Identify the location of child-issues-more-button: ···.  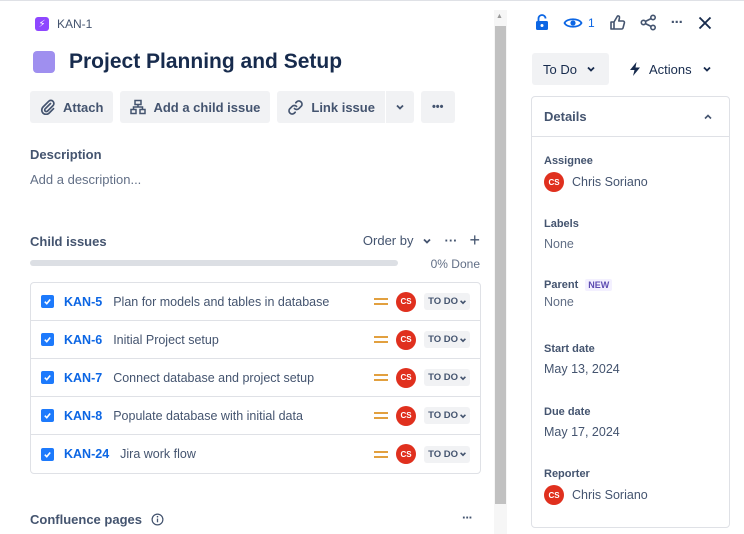
(450, 240).